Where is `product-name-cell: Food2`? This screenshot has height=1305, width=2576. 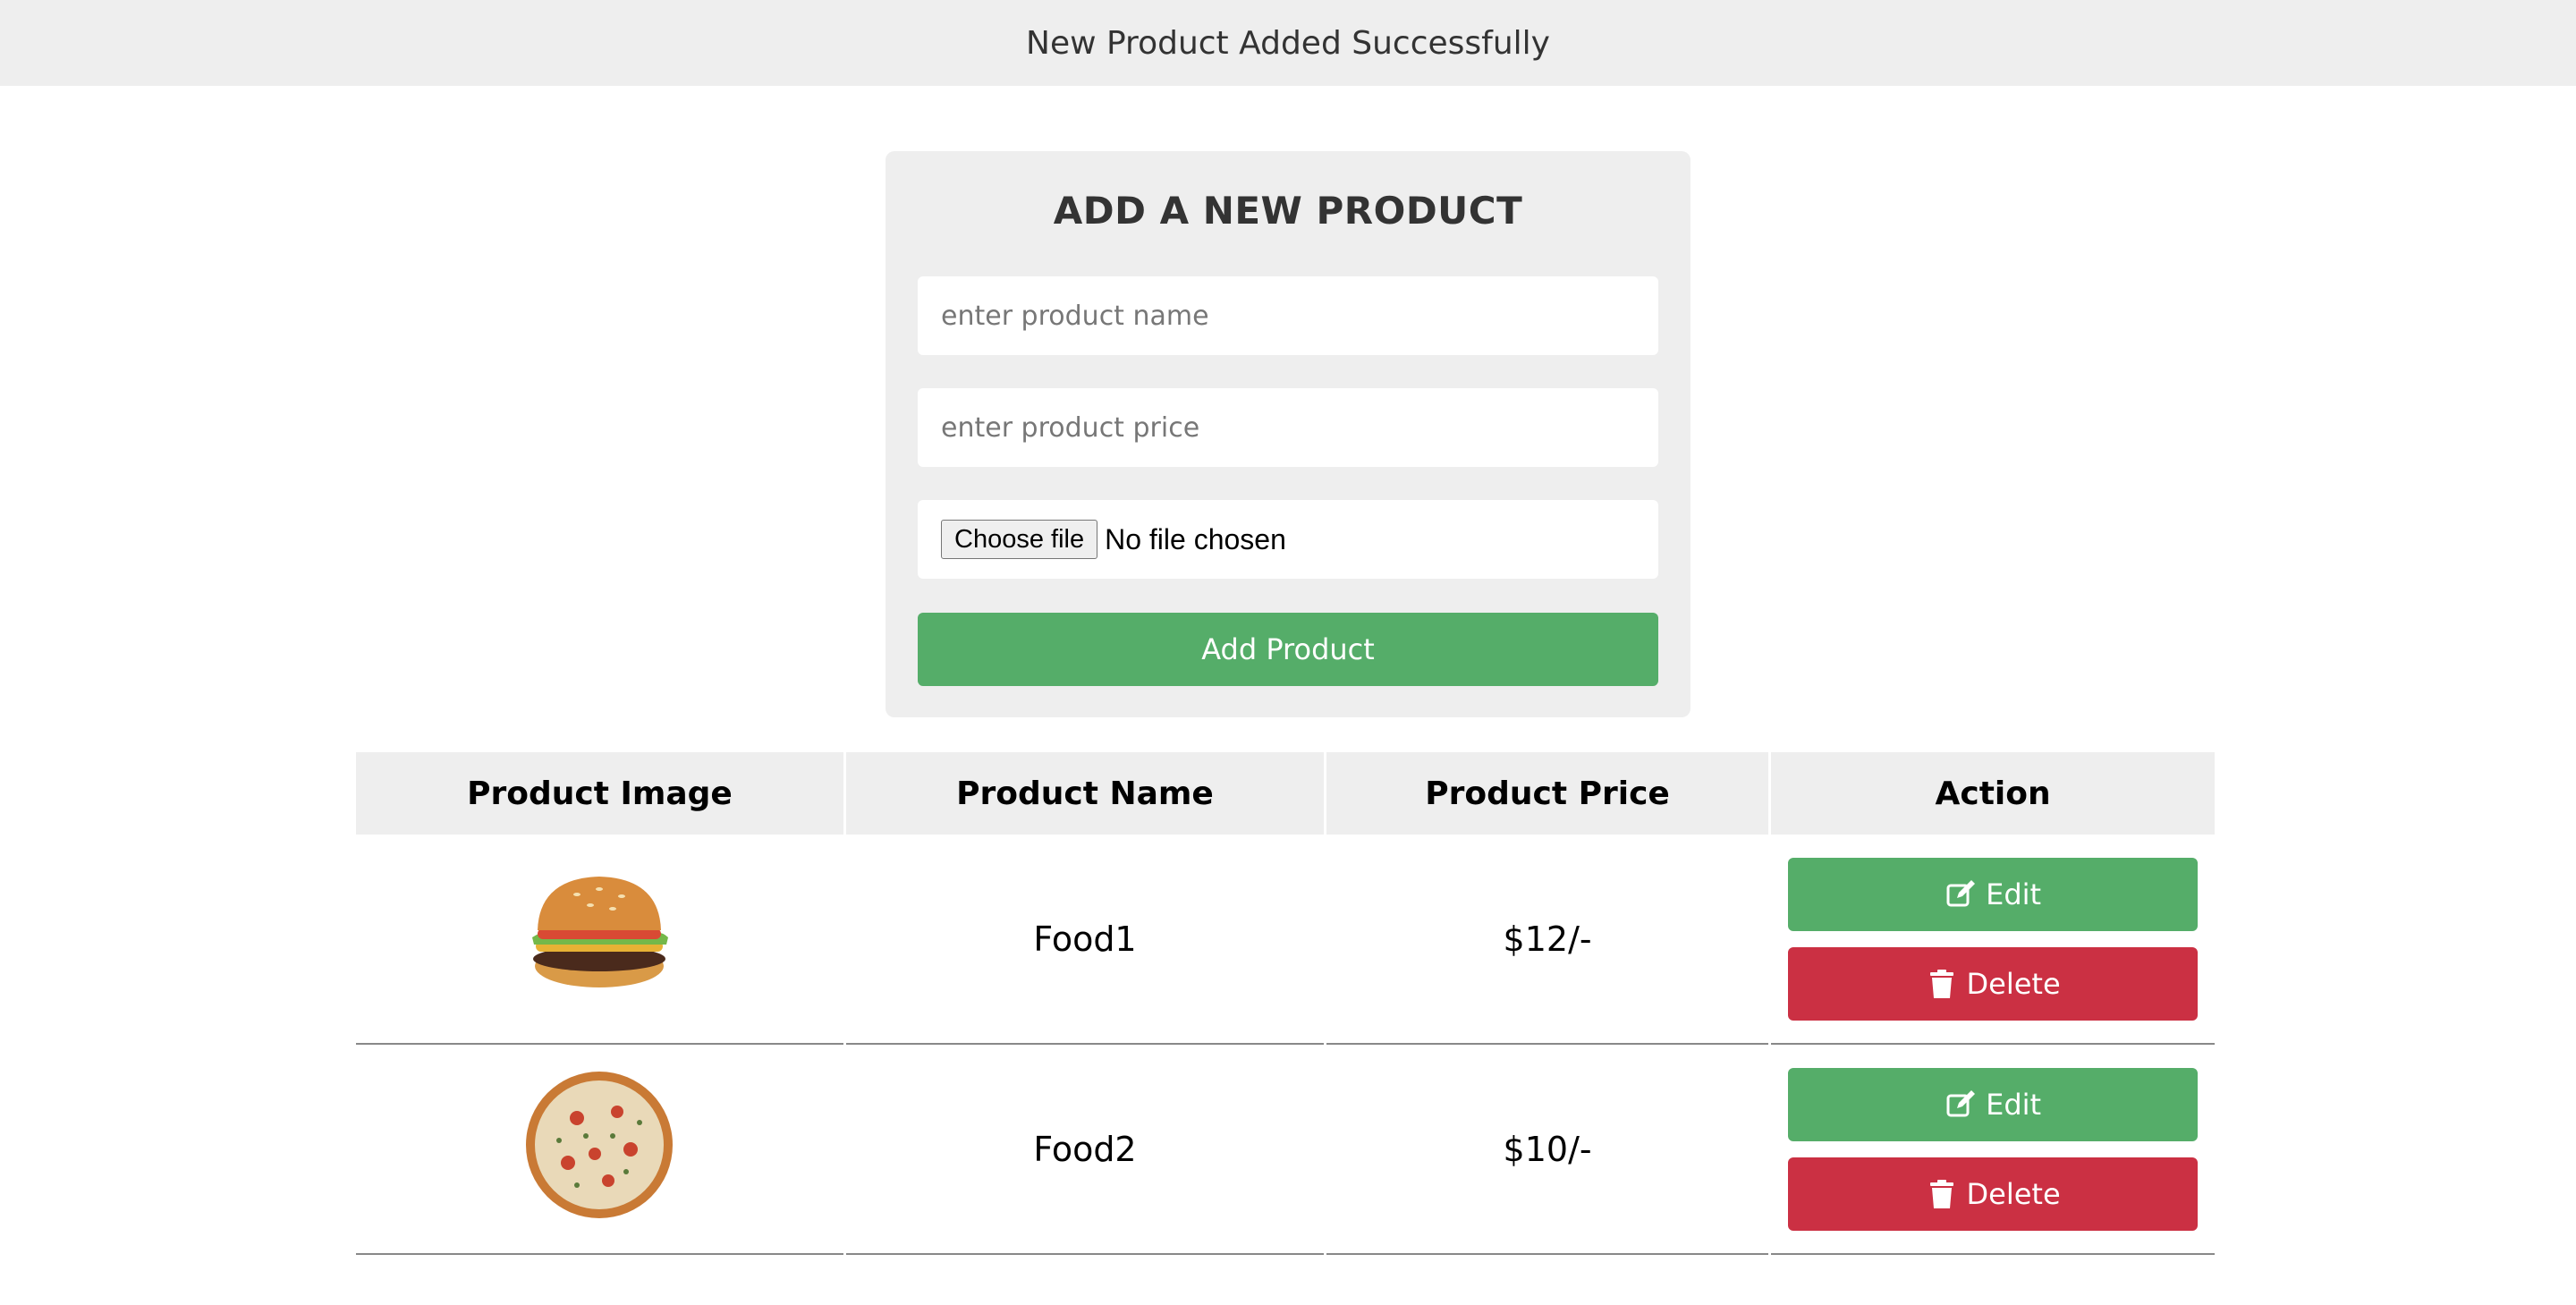 product-name-cell: Food2 is located at coordinates (1084, 1150).